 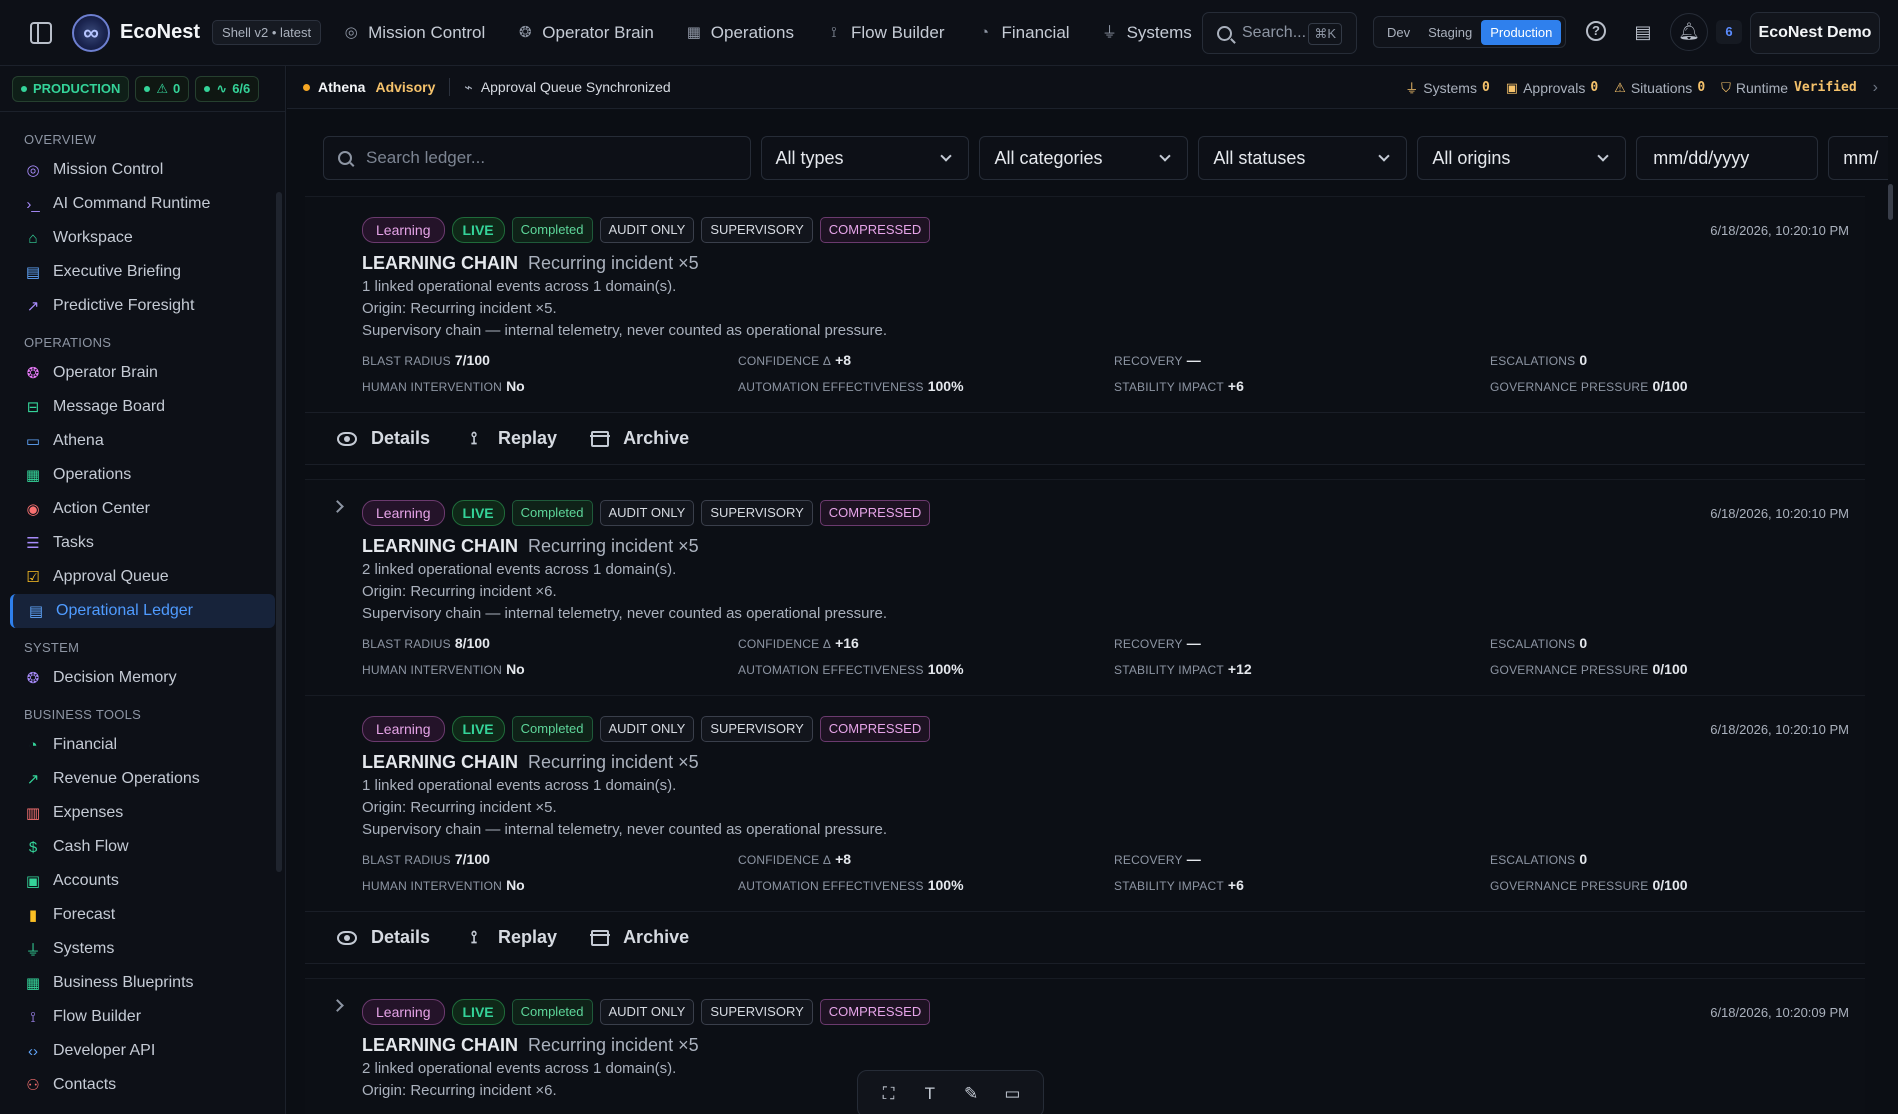 What do you see at coordinates (414, 33) in the screenshot?
I see `topnav-mission-control: ◎ Mission Control` at bounding box center [414, 33].